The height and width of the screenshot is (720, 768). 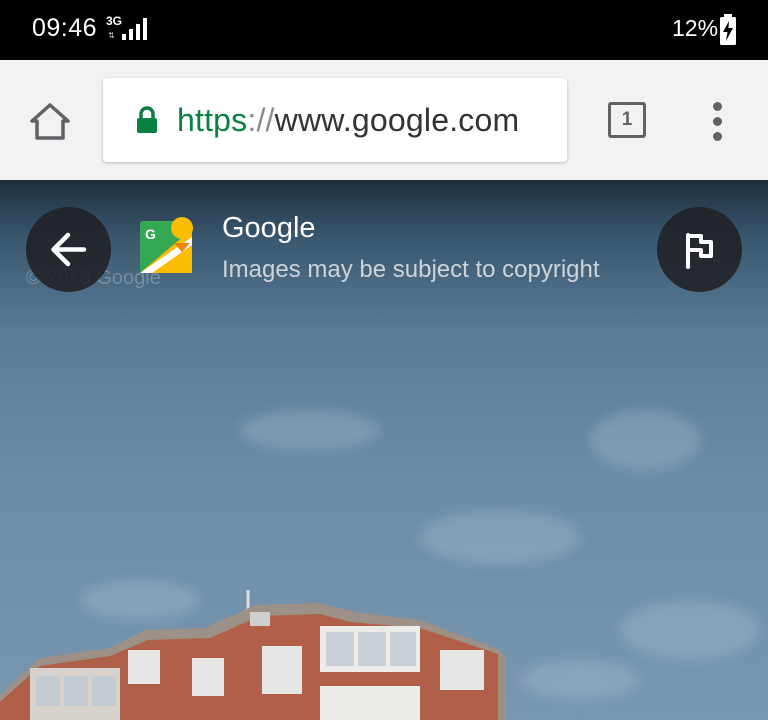 I want to click on copyright-notice: Images may be subject to copyright, so click(x=411, y=269).